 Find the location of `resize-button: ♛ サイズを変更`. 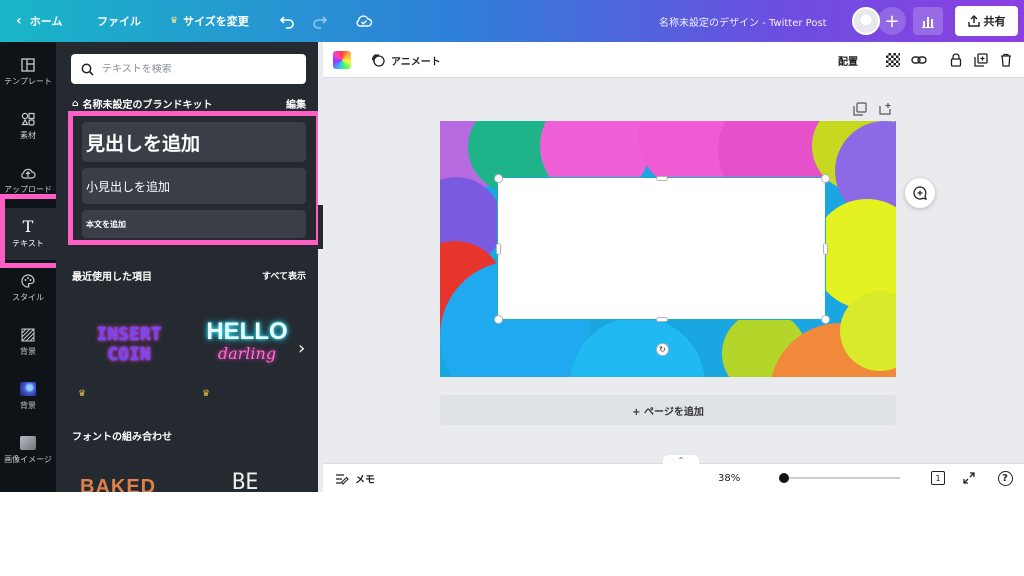

resize-button: ♛ サイズを変更 is located at coordinates (209, 21).